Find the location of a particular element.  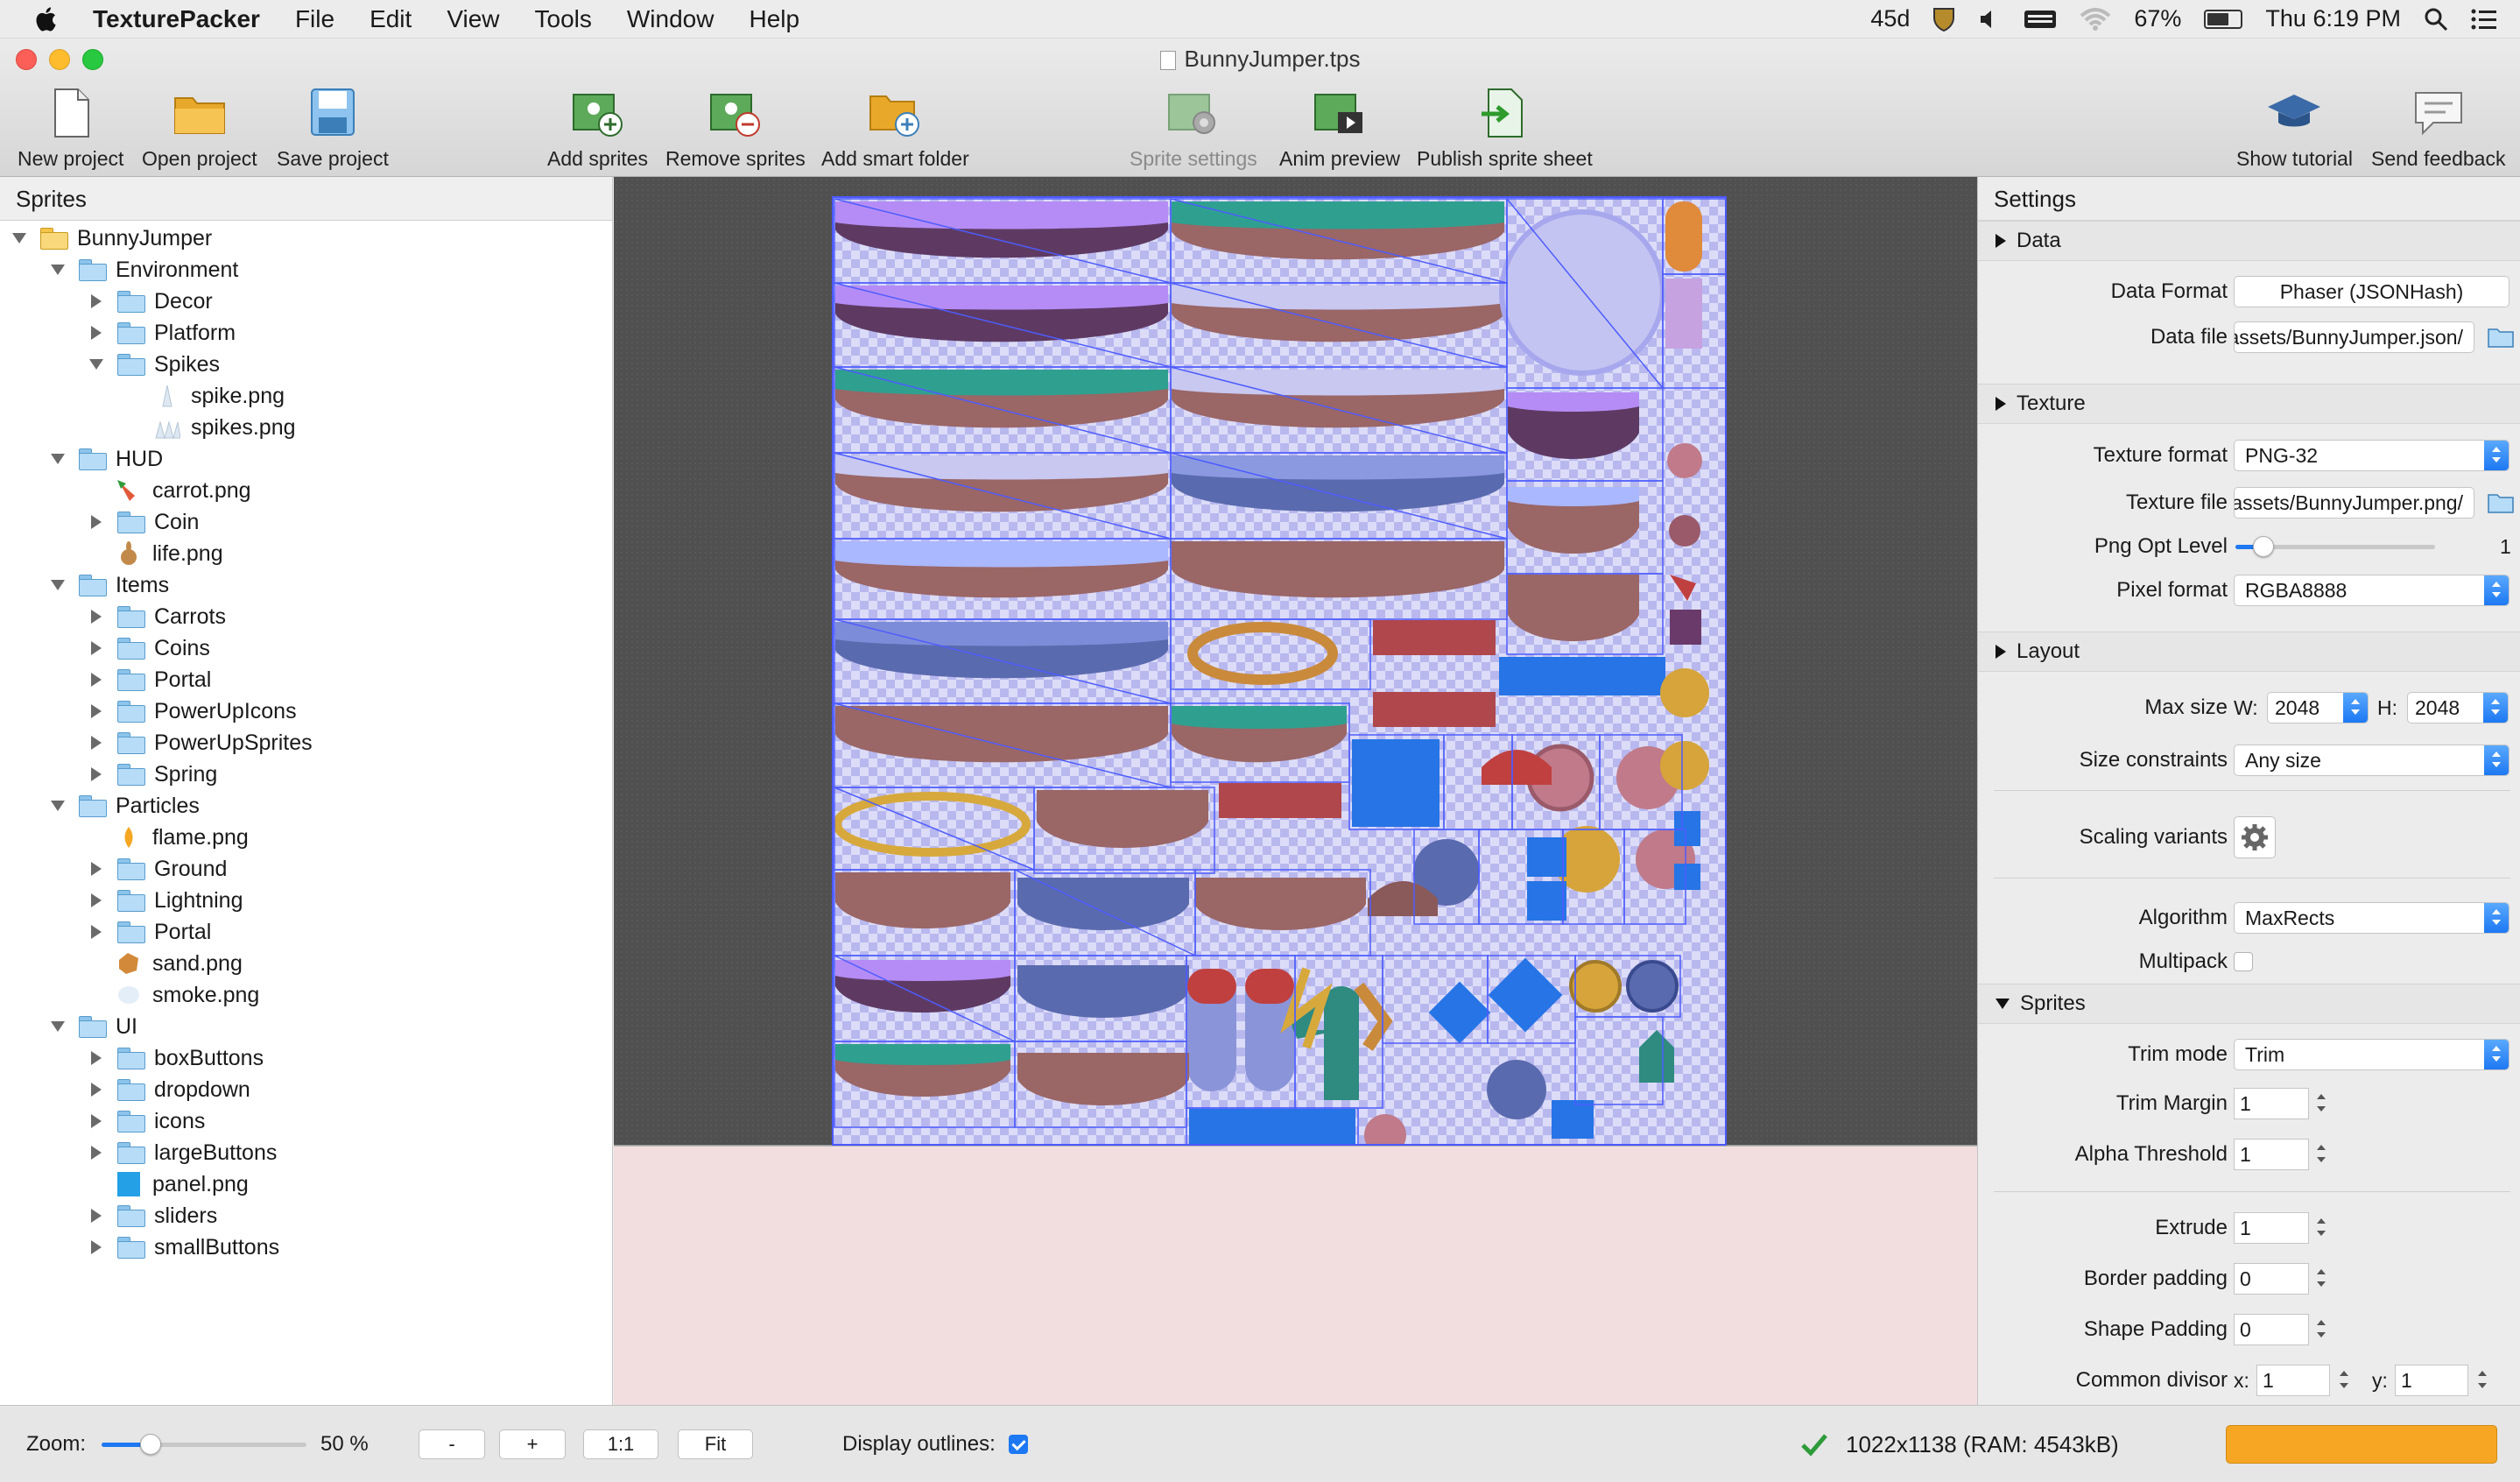

data-file-folder-icon is located at coordinates (2501, 337).